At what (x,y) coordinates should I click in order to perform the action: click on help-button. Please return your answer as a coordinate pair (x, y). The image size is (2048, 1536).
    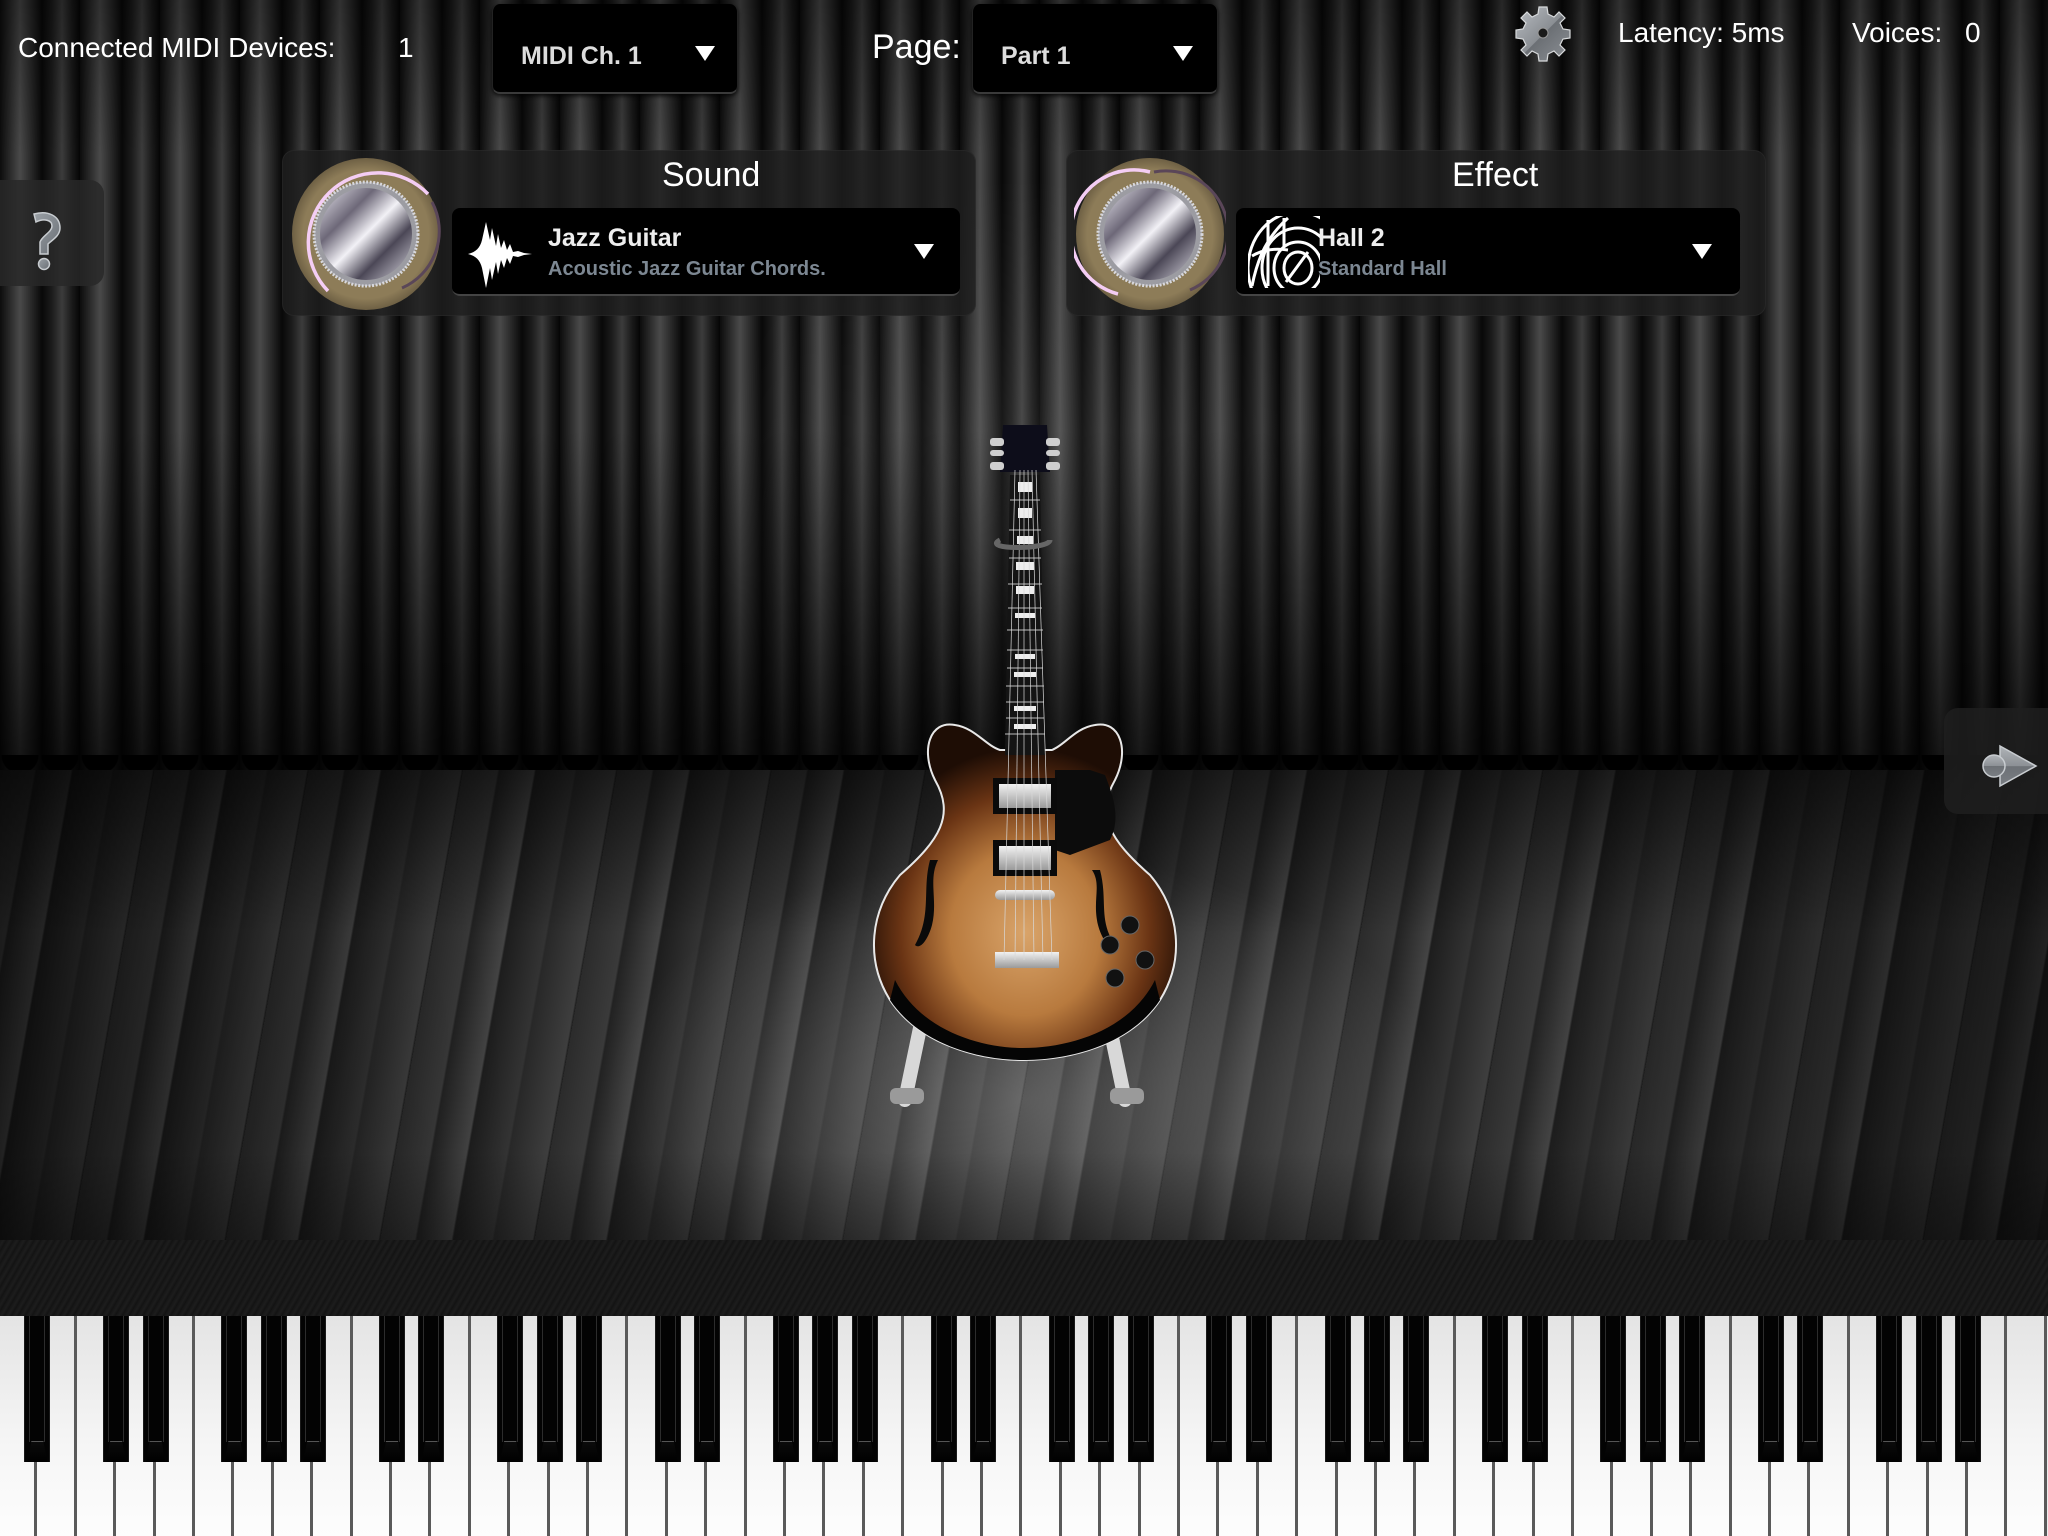
    Looking at the image, I should click on (52, 233).